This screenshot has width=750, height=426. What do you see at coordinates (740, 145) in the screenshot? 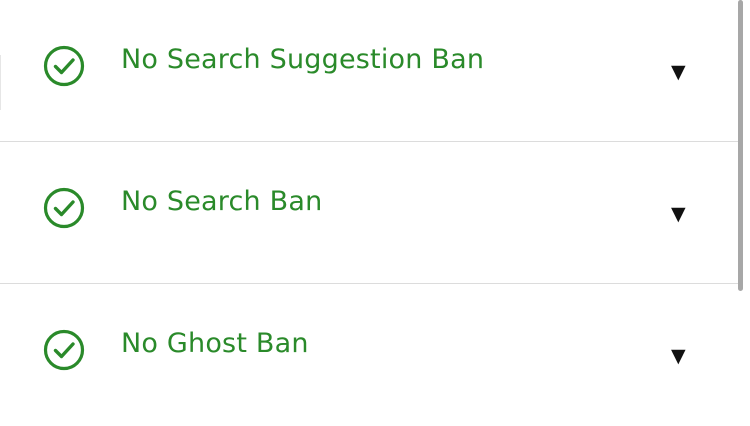
I see `vertical-scrollbar` at bounding box center [740, 145].